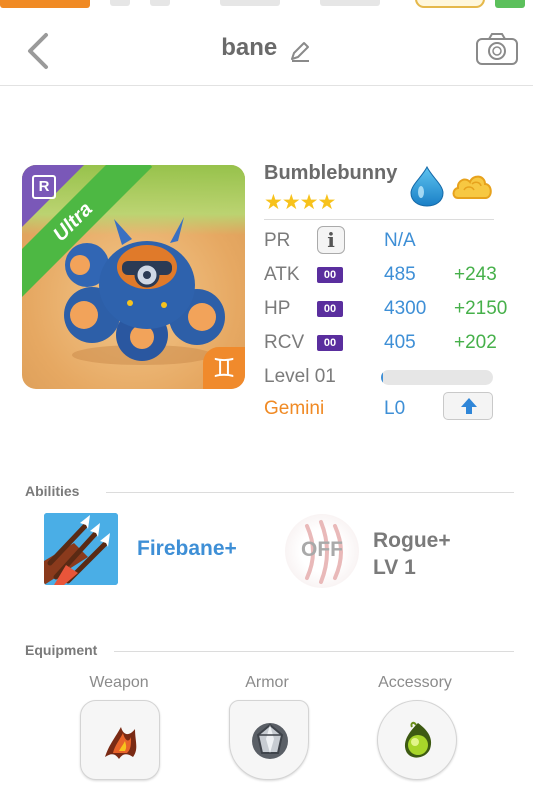  Describe the element at coordinates (400, 274) in the screenshot. I see `stat-value: 485` at that location.